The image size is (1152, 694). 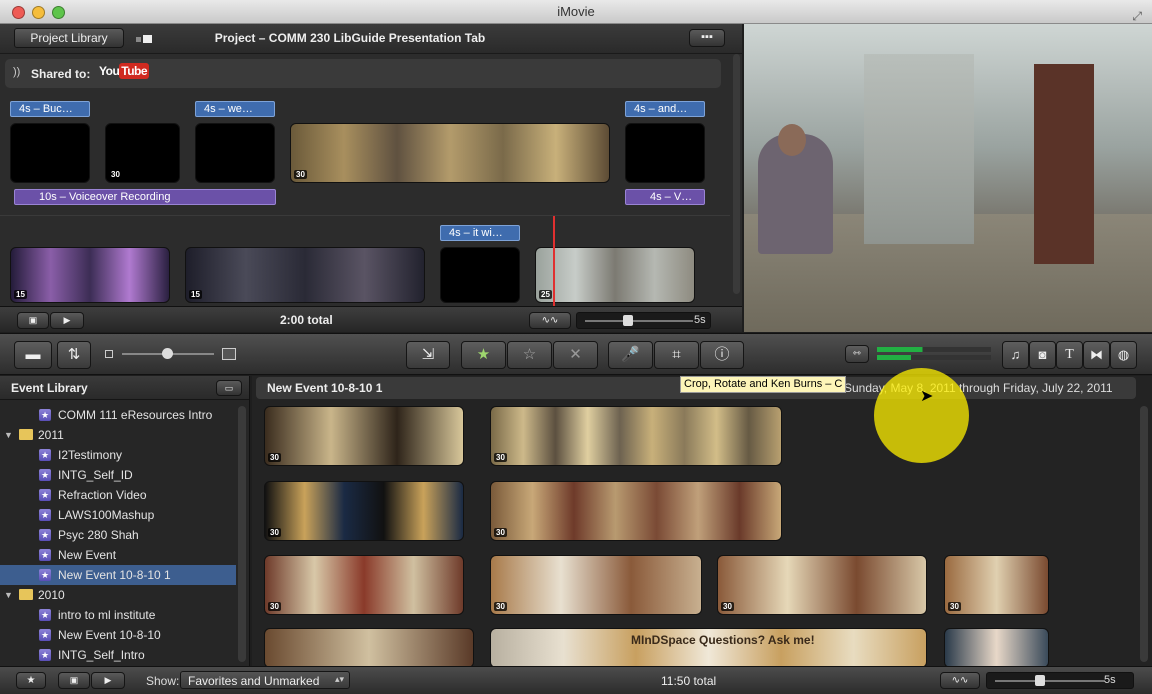 What do you see at coordinates (118, 515) in the screenshot?
I see `event-item: ★ LAWS100Mashup` at bounding box center [118, 515].